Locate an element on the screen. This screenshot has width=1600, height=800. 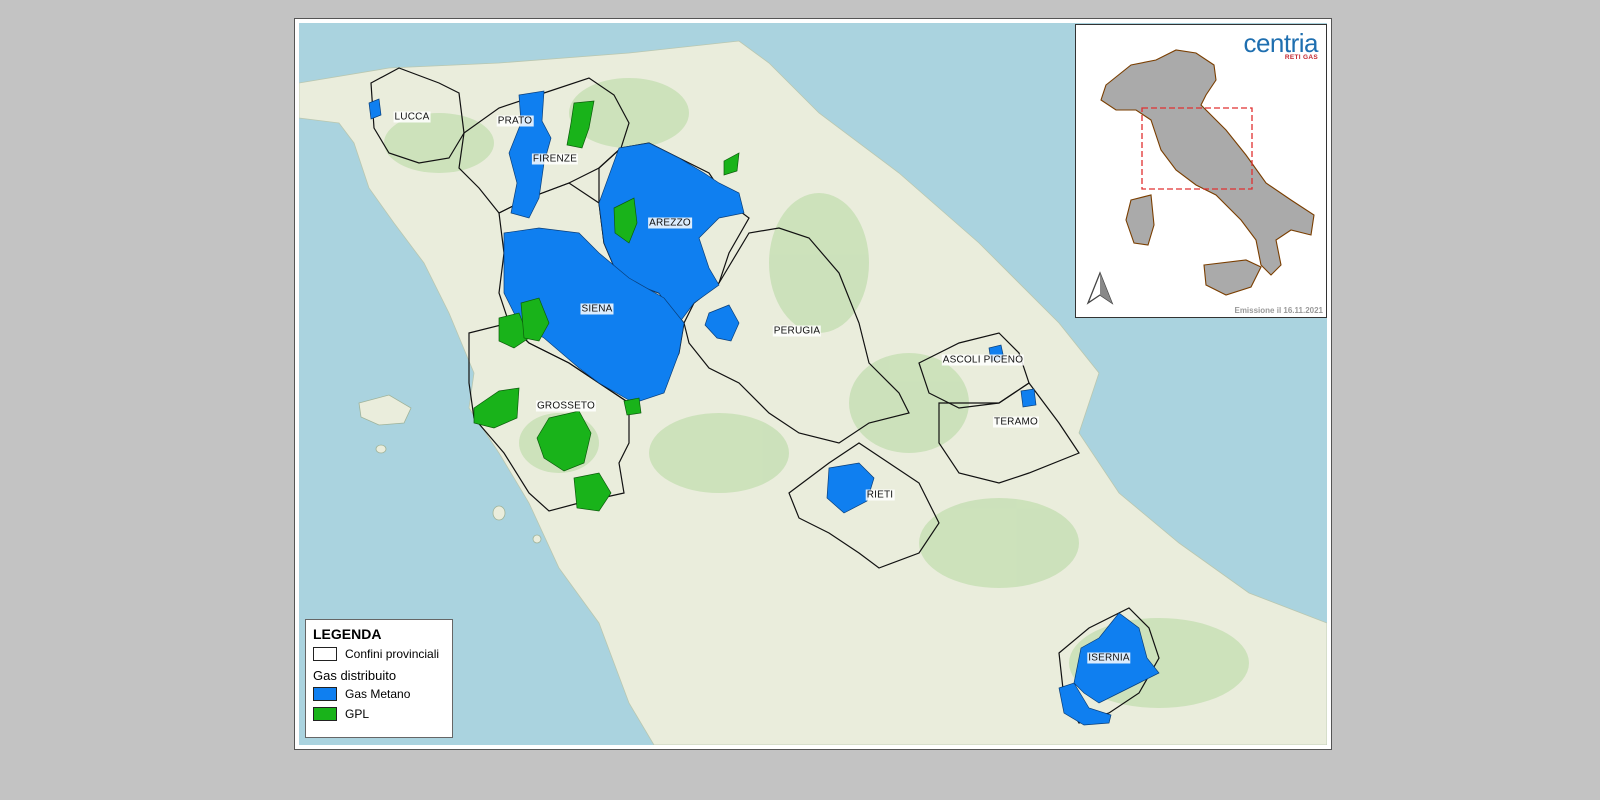
province-label-grosseto: GROSSETO is located at coordinates (566, 406).